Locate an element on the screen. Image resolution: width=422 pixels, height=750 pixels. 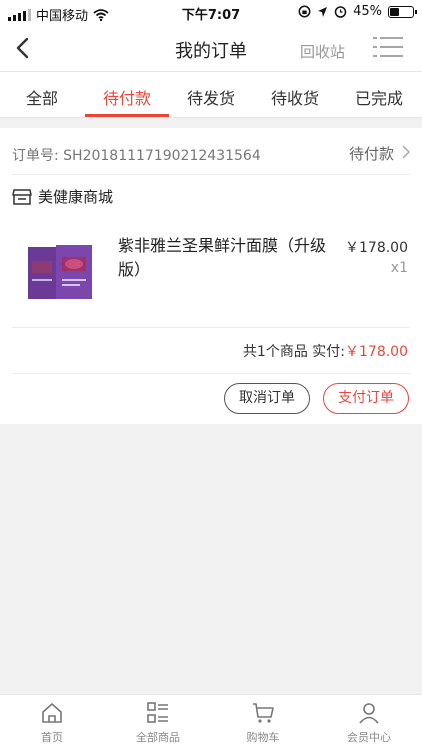
bottom-nav-label: 首页 is located at coordinates (52, 737).